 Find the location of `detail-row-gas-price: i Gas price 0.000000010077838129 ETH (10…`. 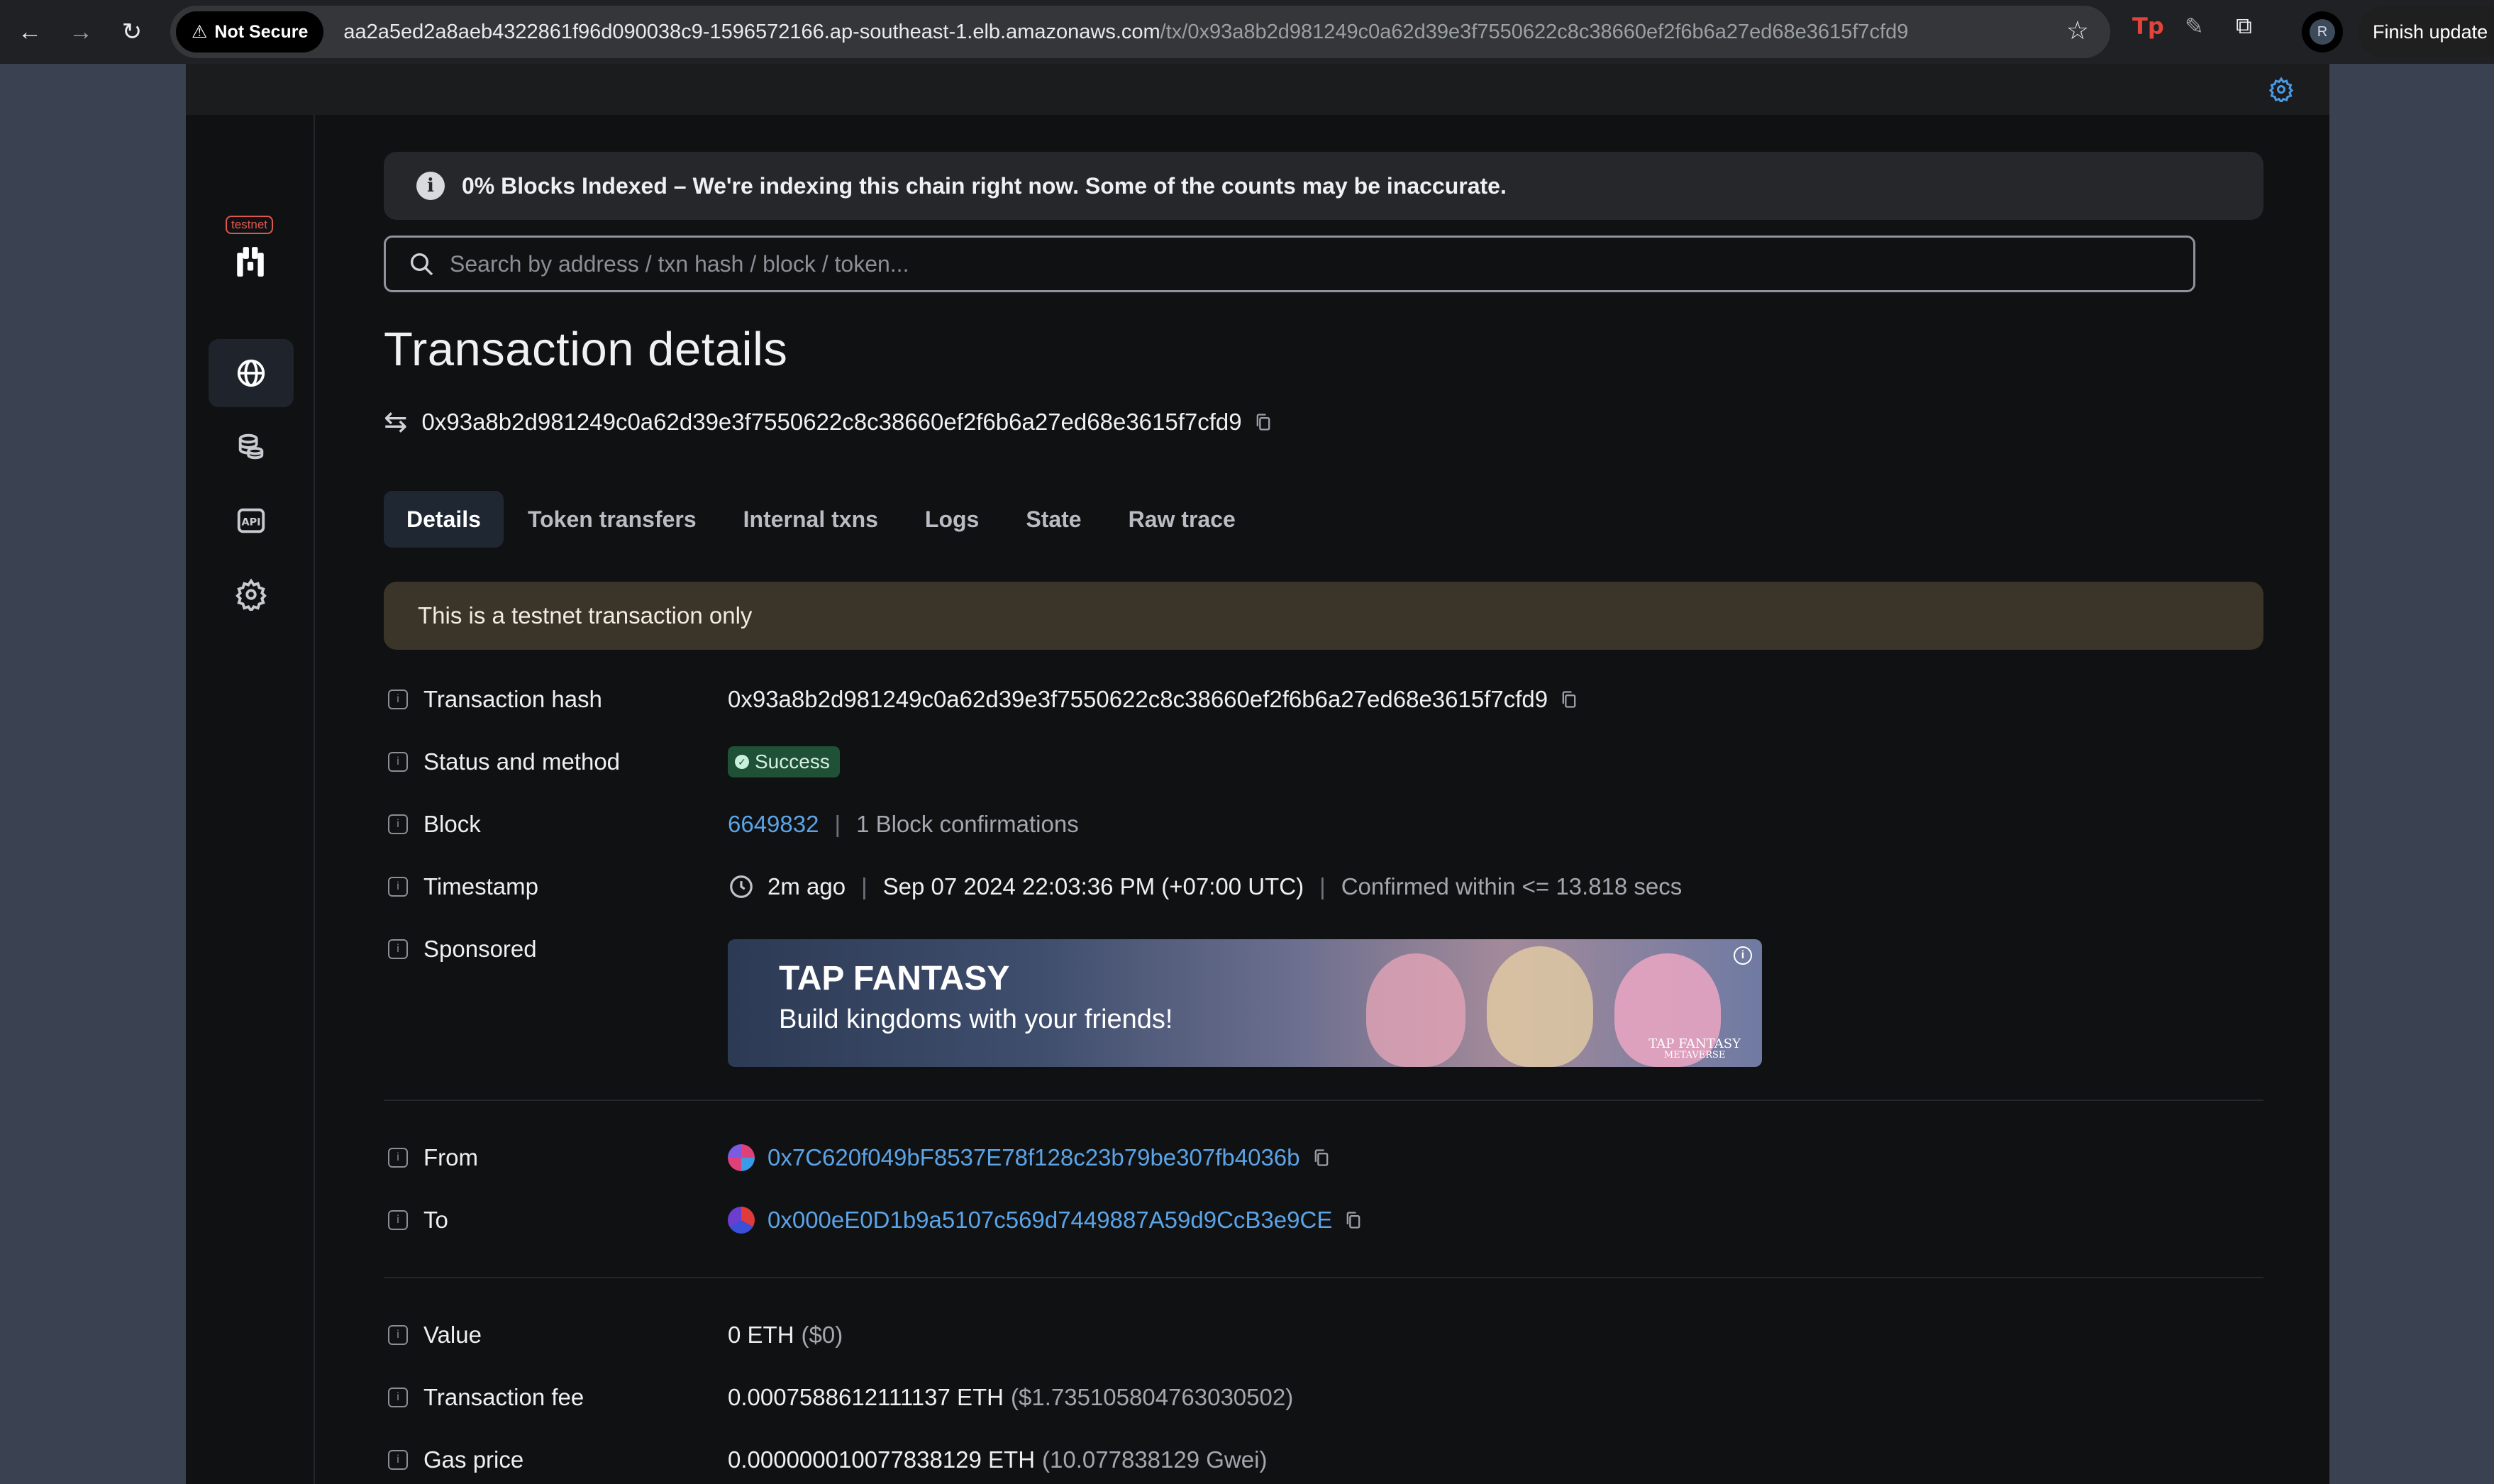

detail-row-gas-price: i Gas price 0.000000010077838129 ETH (10… is located at coordinates (825, 1460).